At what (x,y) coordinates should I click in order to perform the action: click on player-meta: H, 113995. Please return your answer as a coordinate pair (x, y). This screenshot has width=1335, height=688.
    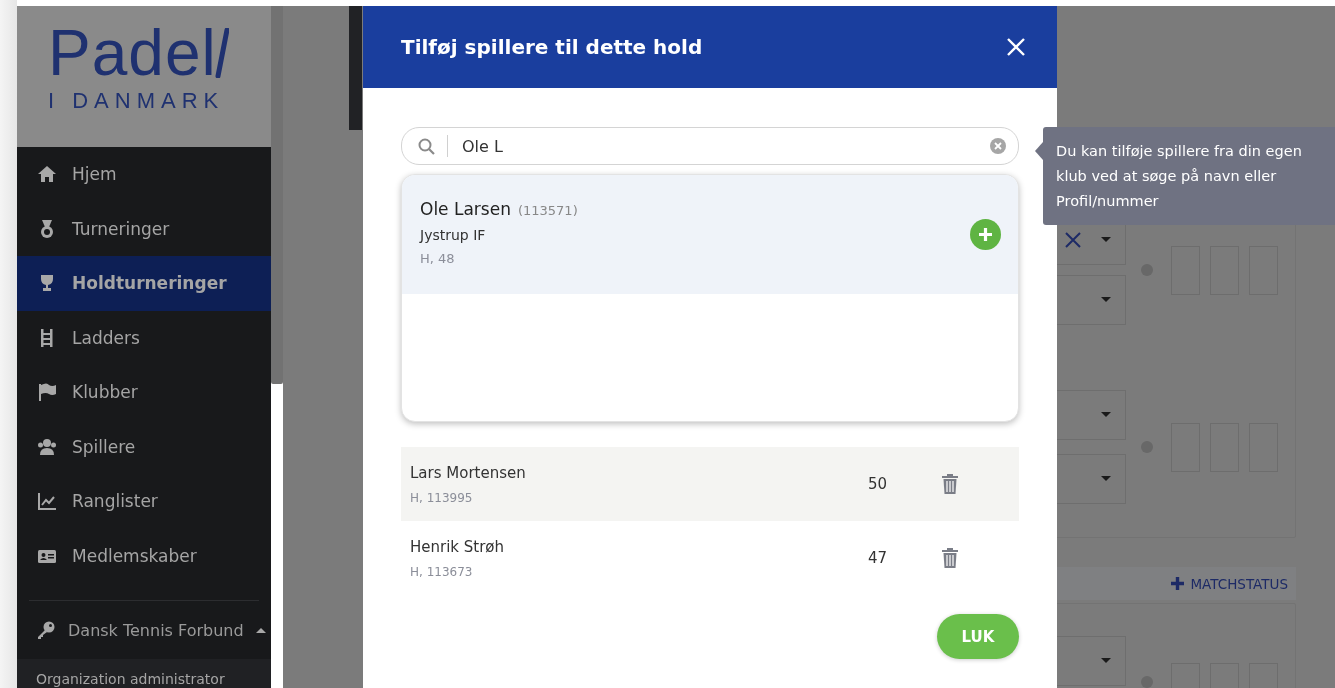
    Looking at the image, I should click on (442, 497).